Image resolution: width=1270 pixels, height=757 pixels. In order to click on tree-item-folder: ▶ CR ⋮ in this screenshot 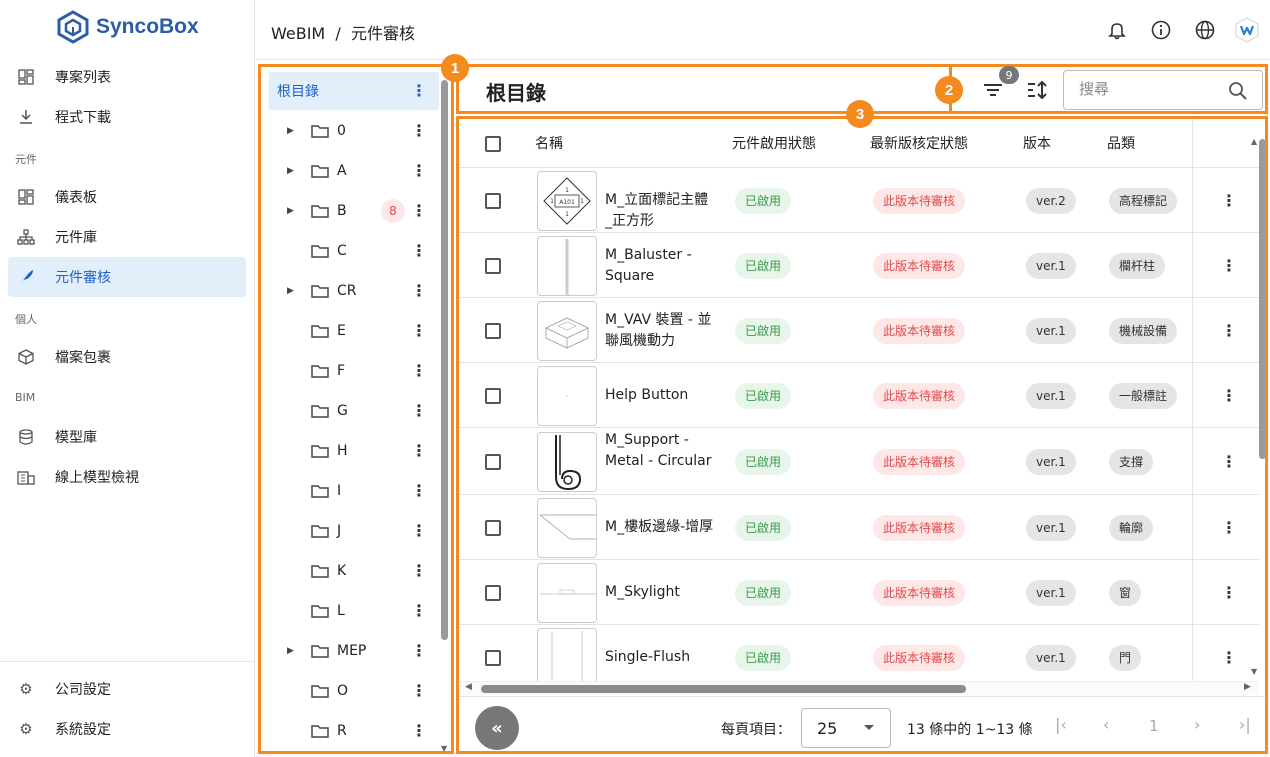, I will do `click(354, 291)`.